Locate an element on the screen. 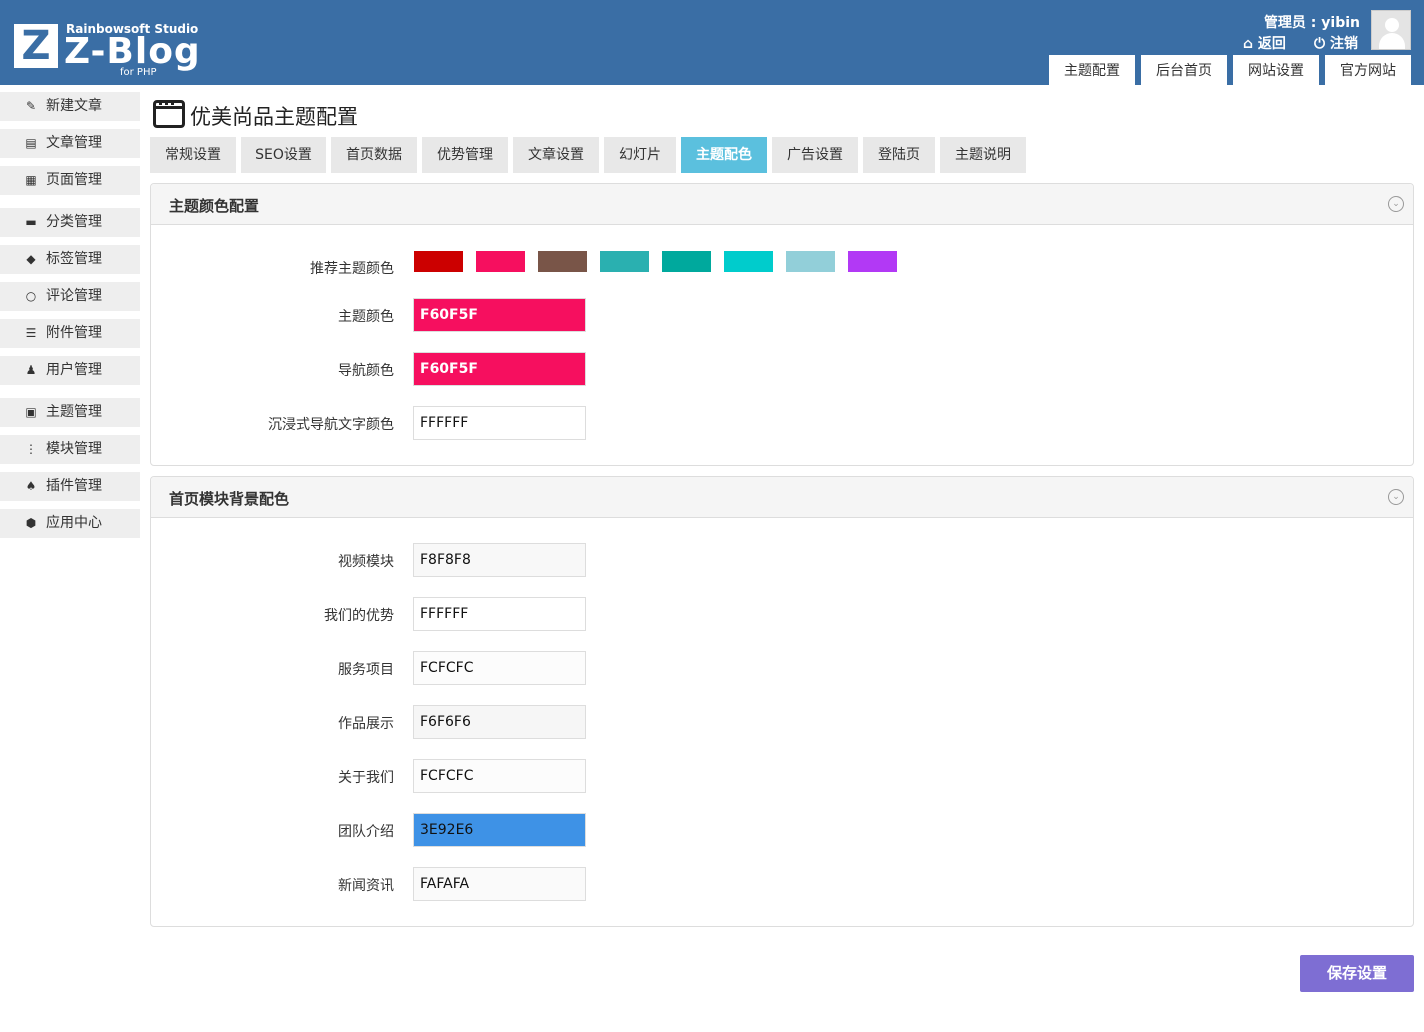 This screenshot has width=1424, height=1032. module-icon: ⋮ is located at coordinates (31, 449).